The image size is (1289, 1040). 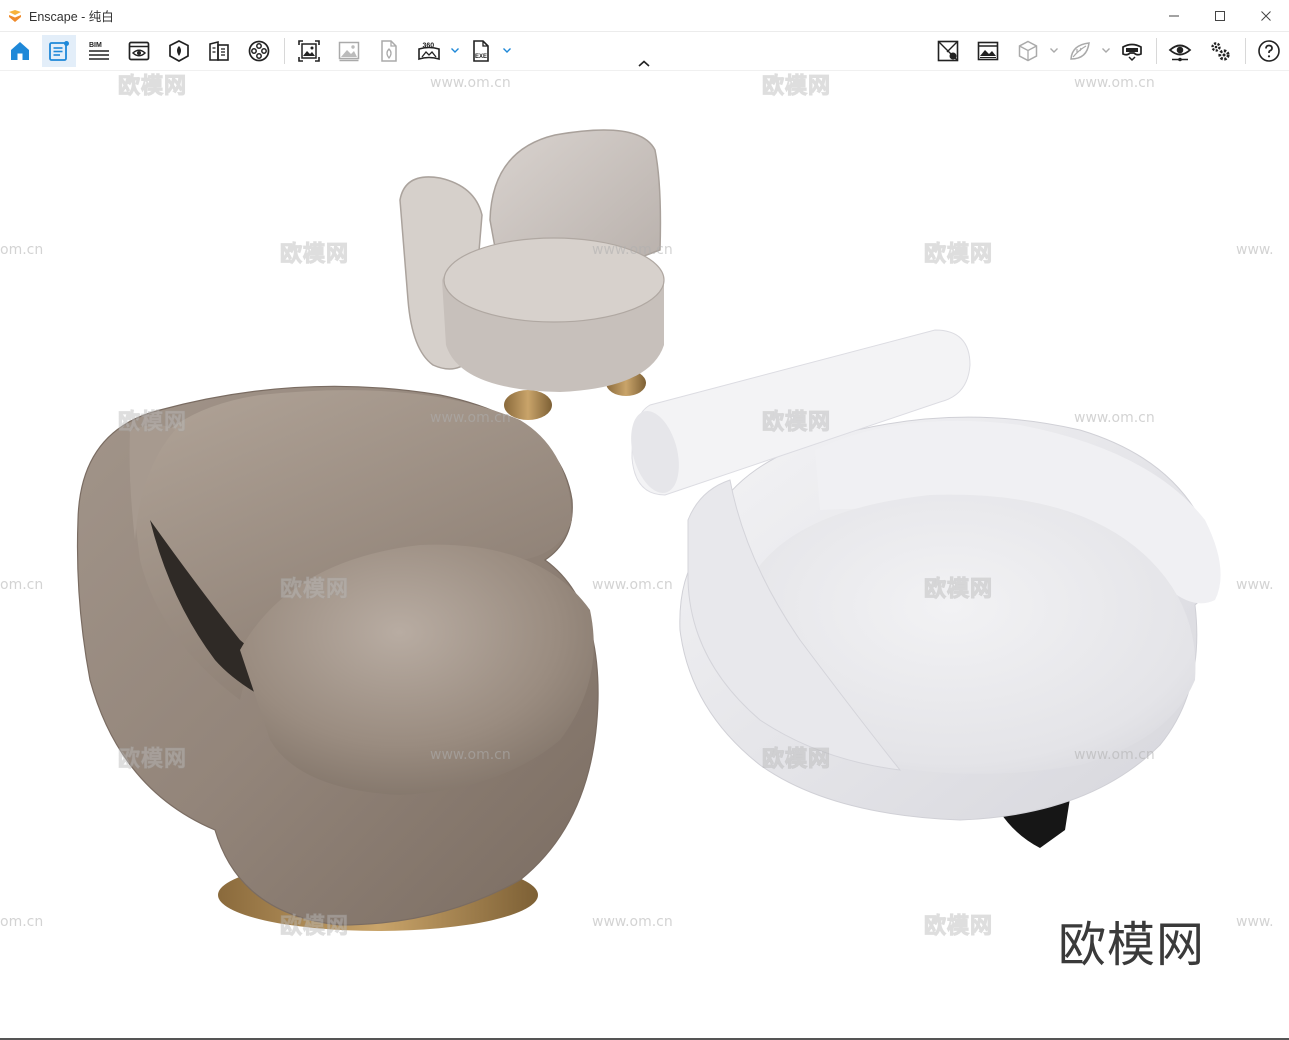 I want to click on close-button, so click(x=1266, y=15).